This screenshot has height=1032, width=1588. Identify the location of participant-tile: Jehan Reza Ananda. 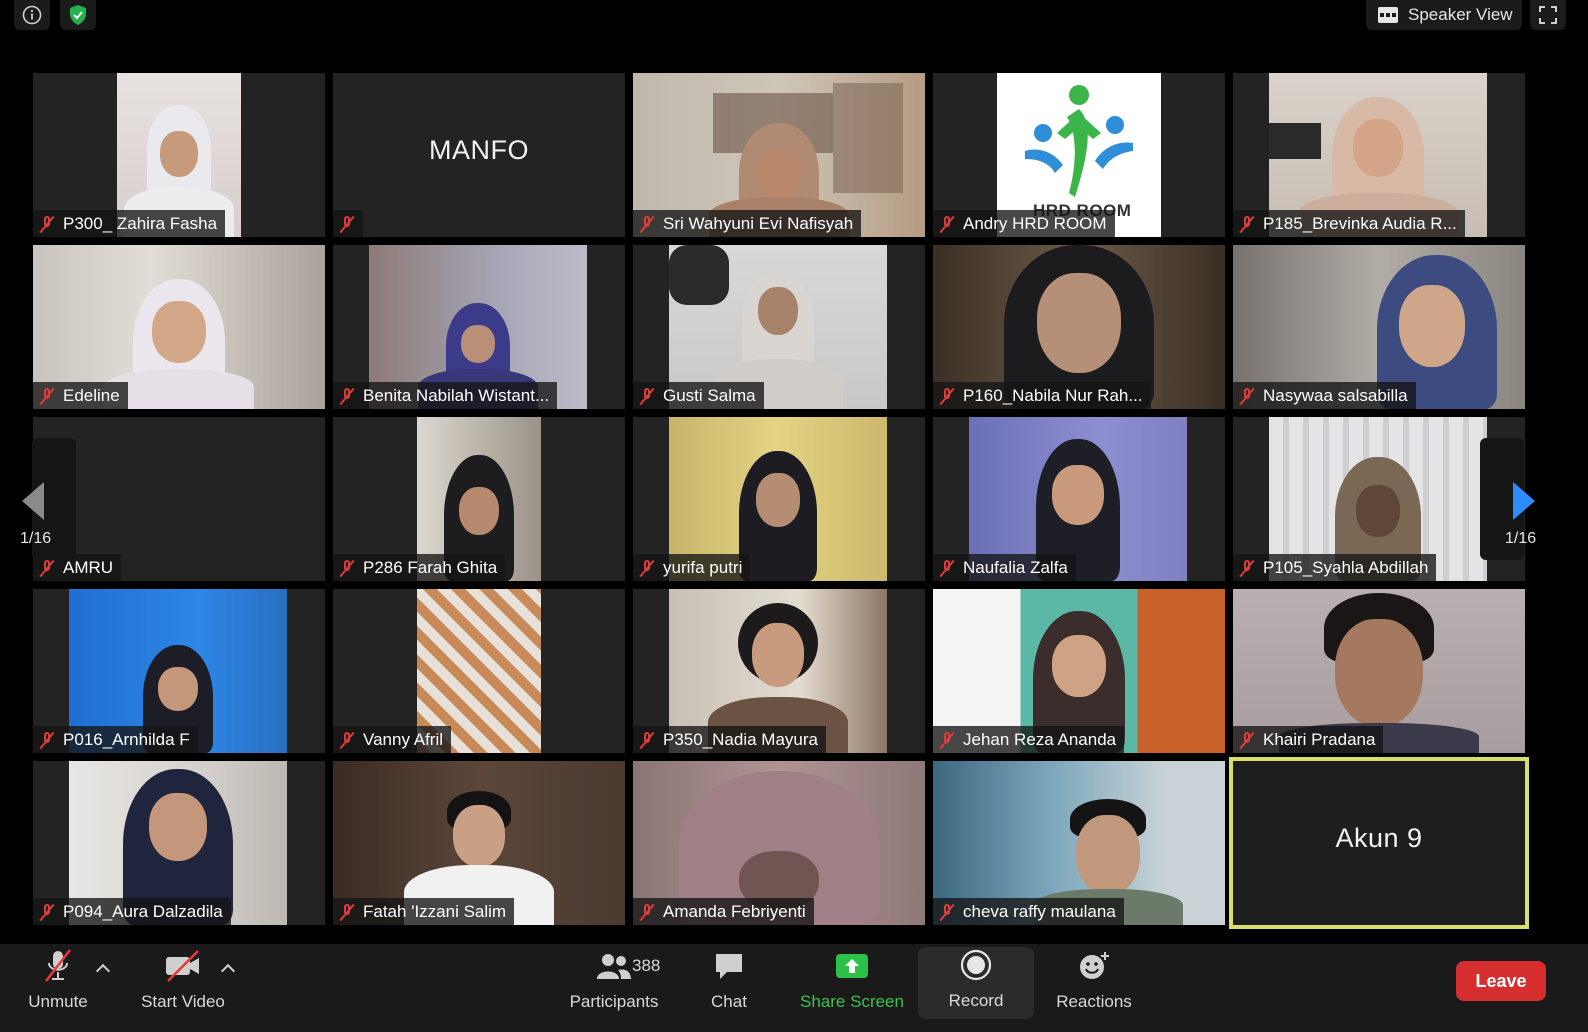
(1079, 671).